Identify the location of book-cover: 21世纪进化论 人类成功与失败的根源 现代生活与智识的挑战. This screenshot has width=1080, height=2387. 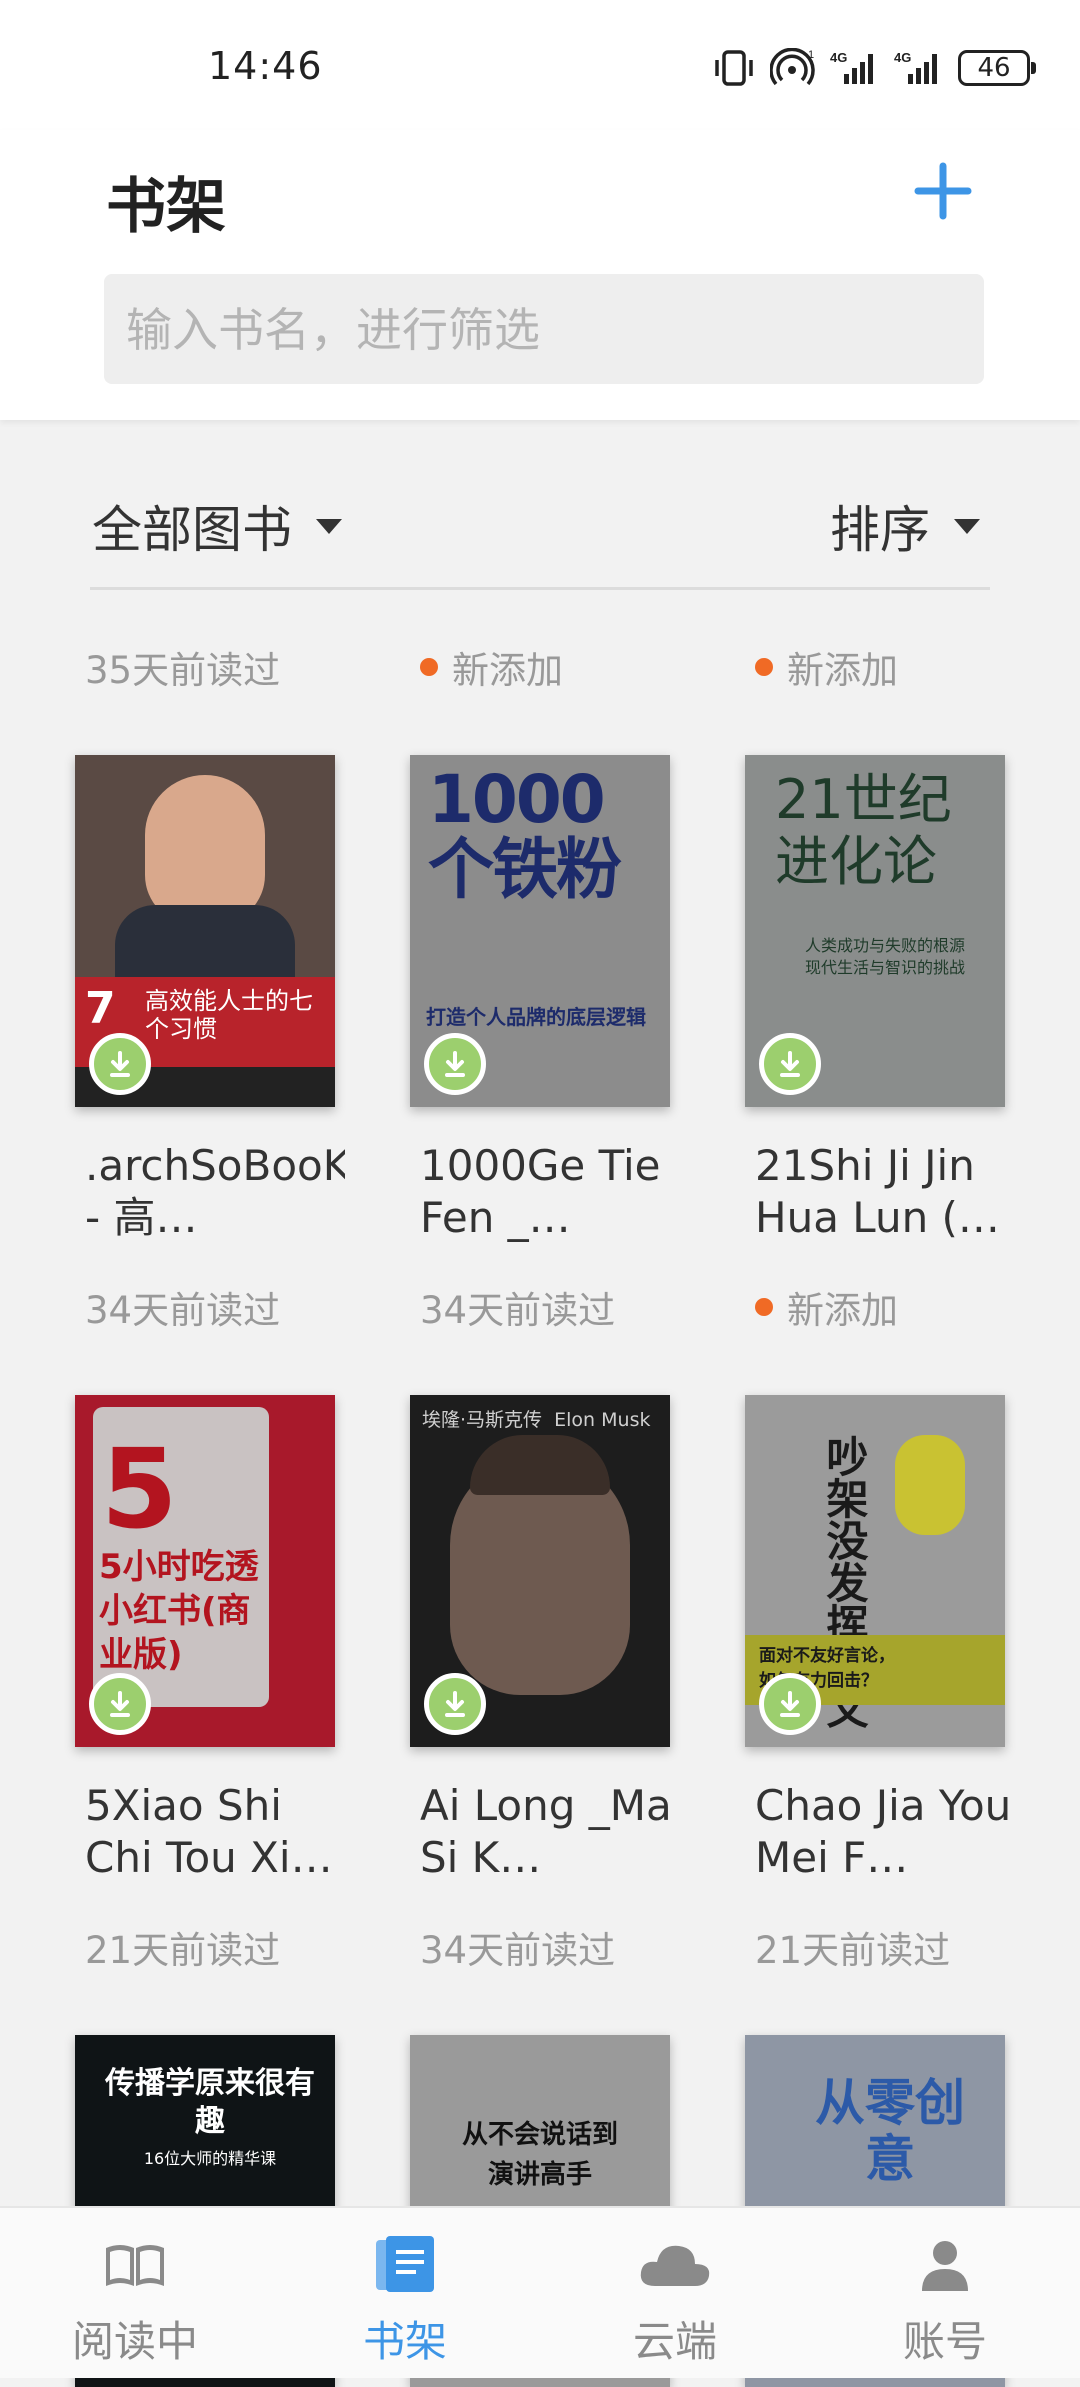
(875, 931).